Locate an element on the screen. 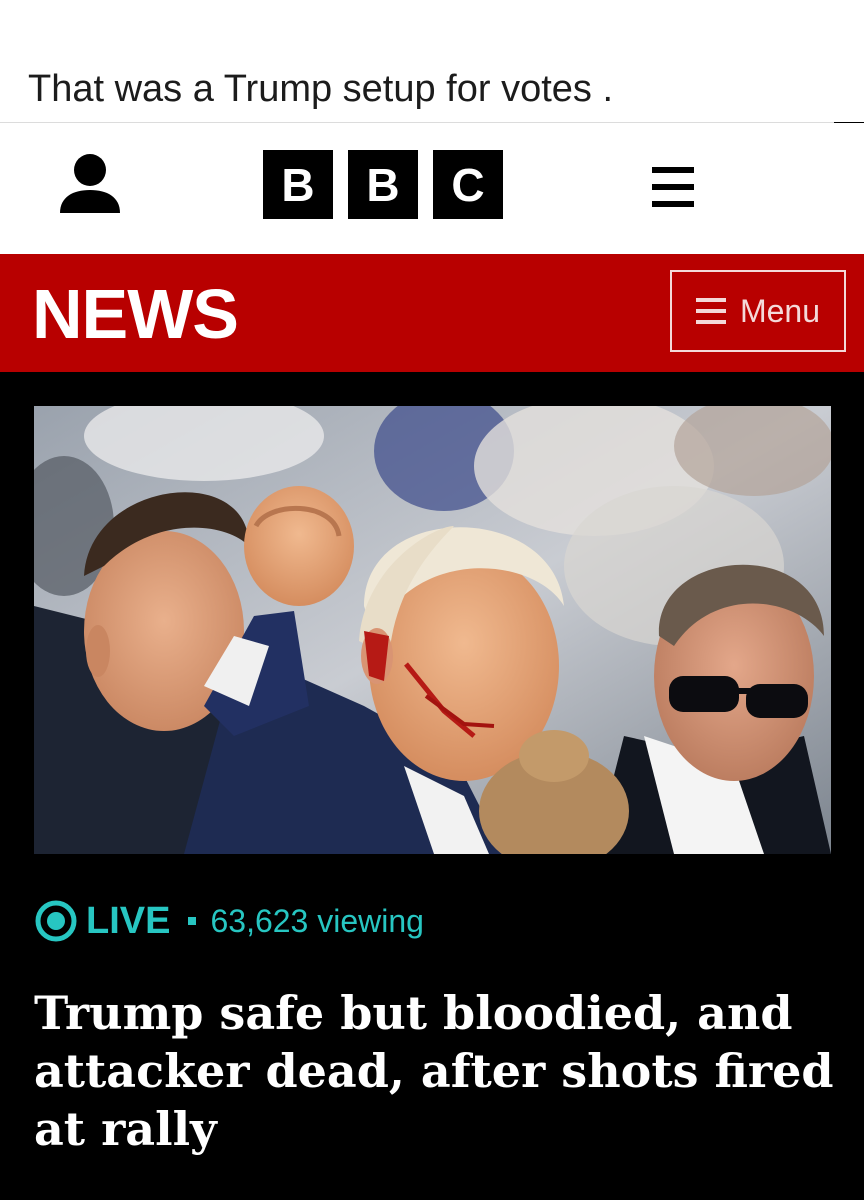  bbc-logo-letter: C is located at coordinates (468, 184).